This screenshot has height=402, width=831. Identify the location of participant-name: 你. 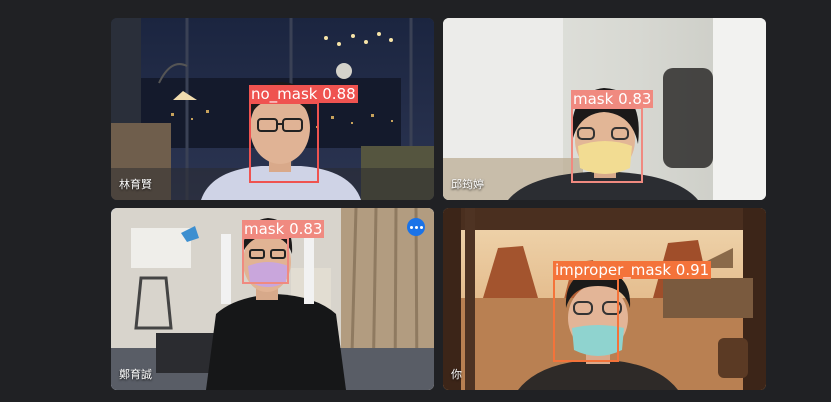
(456, 374).